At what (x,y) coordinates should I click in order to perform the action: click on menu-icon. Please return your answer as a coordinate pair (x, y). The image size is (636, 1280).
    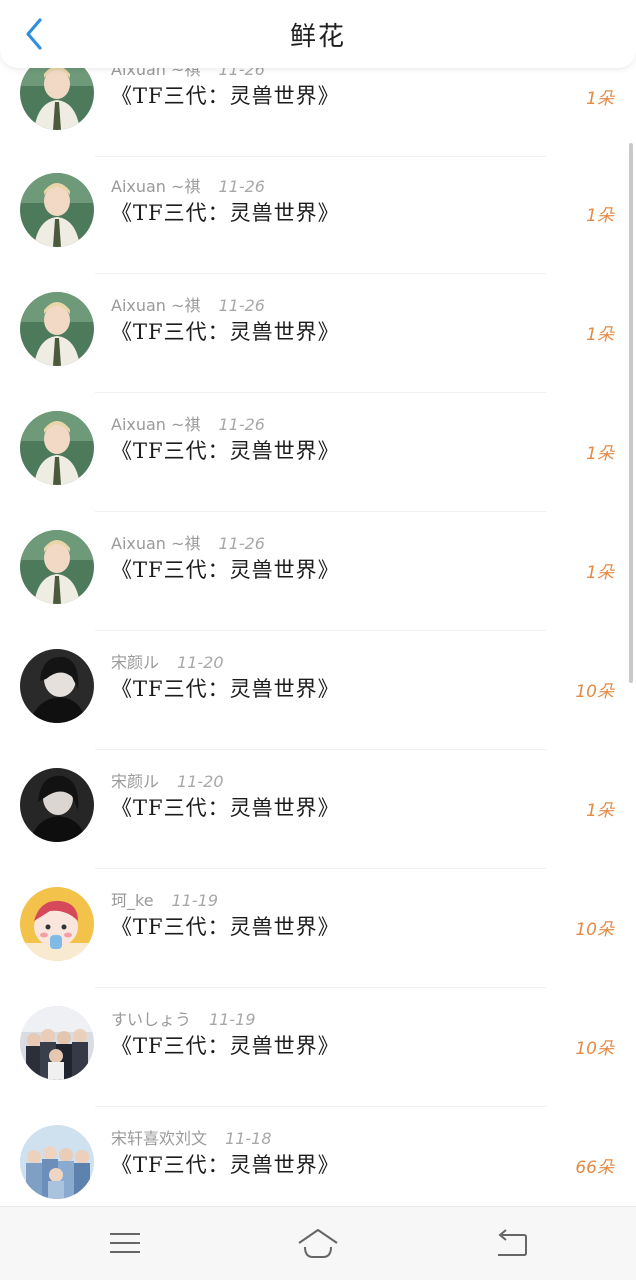
    Looking at the image, I should click on (125, 1243).